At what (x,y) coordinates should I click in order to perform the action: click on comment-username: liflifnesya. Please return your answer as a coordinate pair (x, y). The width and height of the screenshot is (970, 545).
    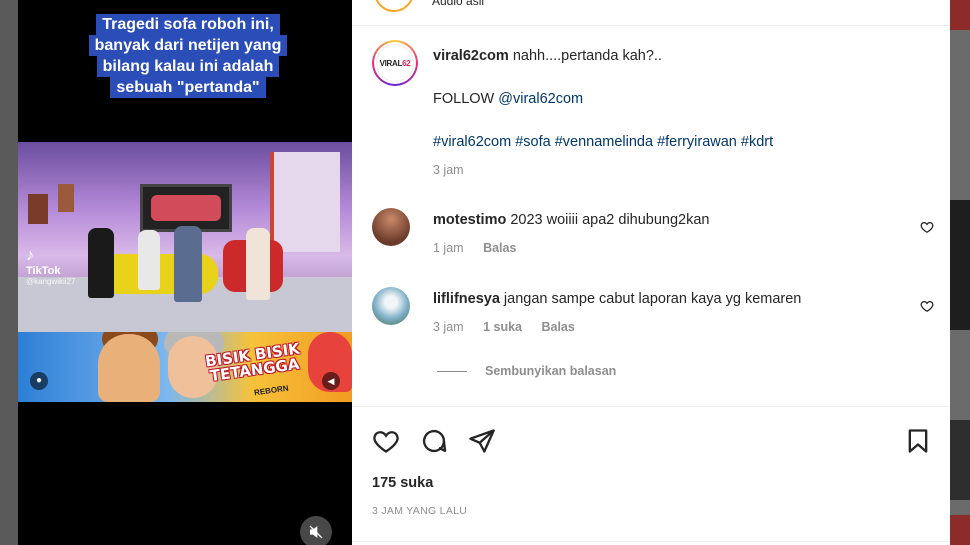
    Looking at the image, I should click on (466, 299).